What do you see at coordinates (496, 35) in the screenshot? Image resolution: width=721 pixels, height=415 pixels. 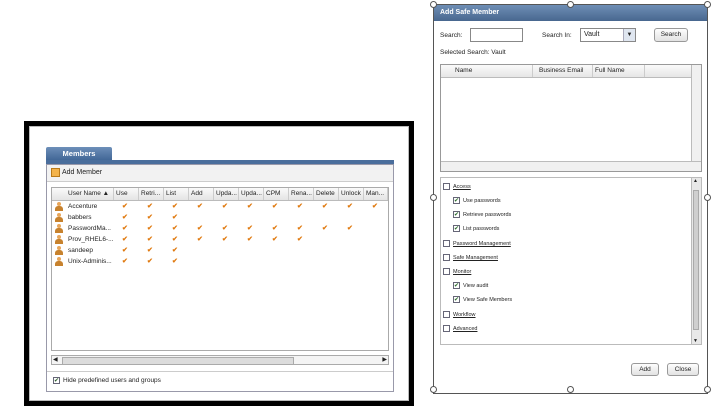 I see `search-input` at bounding box center [496, 35].